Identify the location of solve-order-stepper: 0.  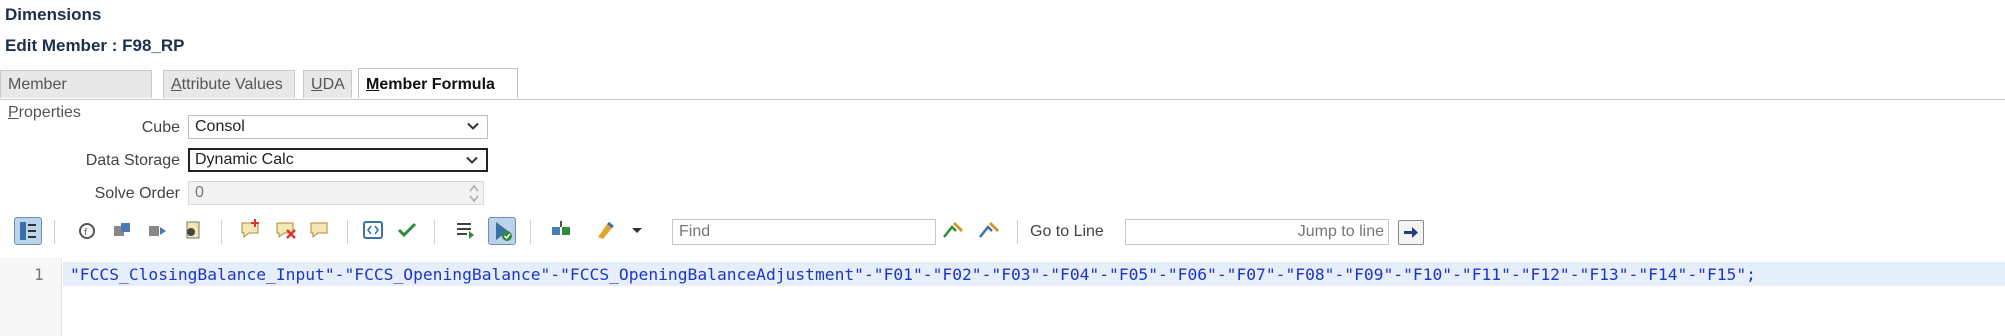
(336, 193).